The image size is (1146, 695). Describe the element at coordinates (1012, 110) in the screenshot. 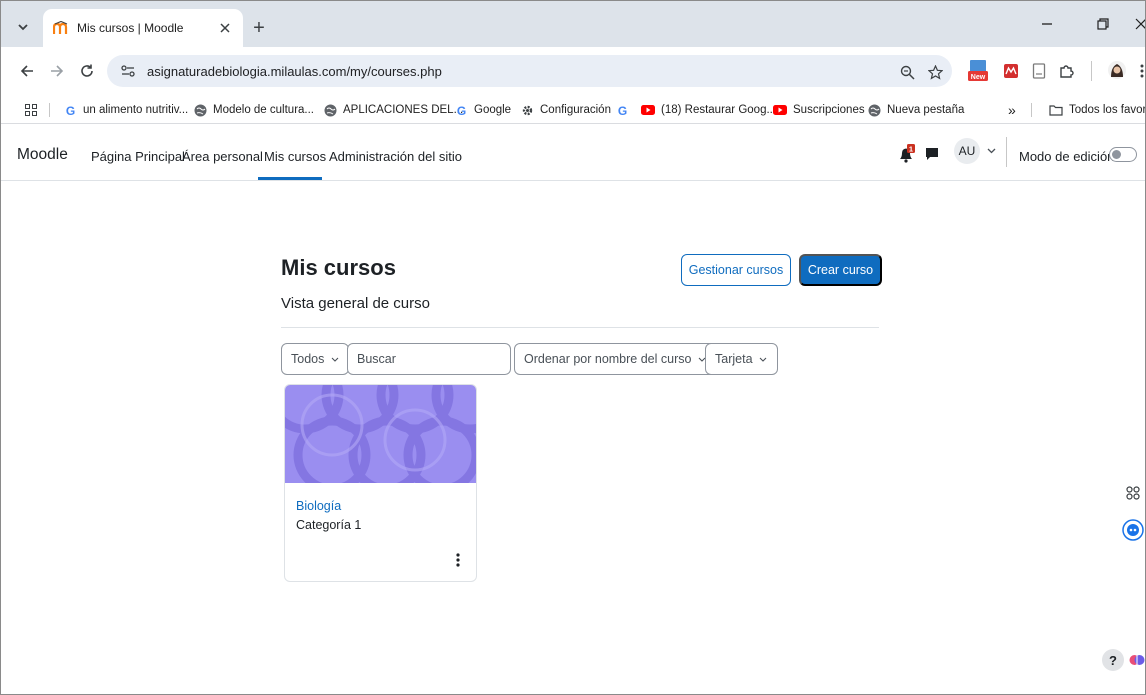

I see `bookmarks-overflow-button: »` at that location.